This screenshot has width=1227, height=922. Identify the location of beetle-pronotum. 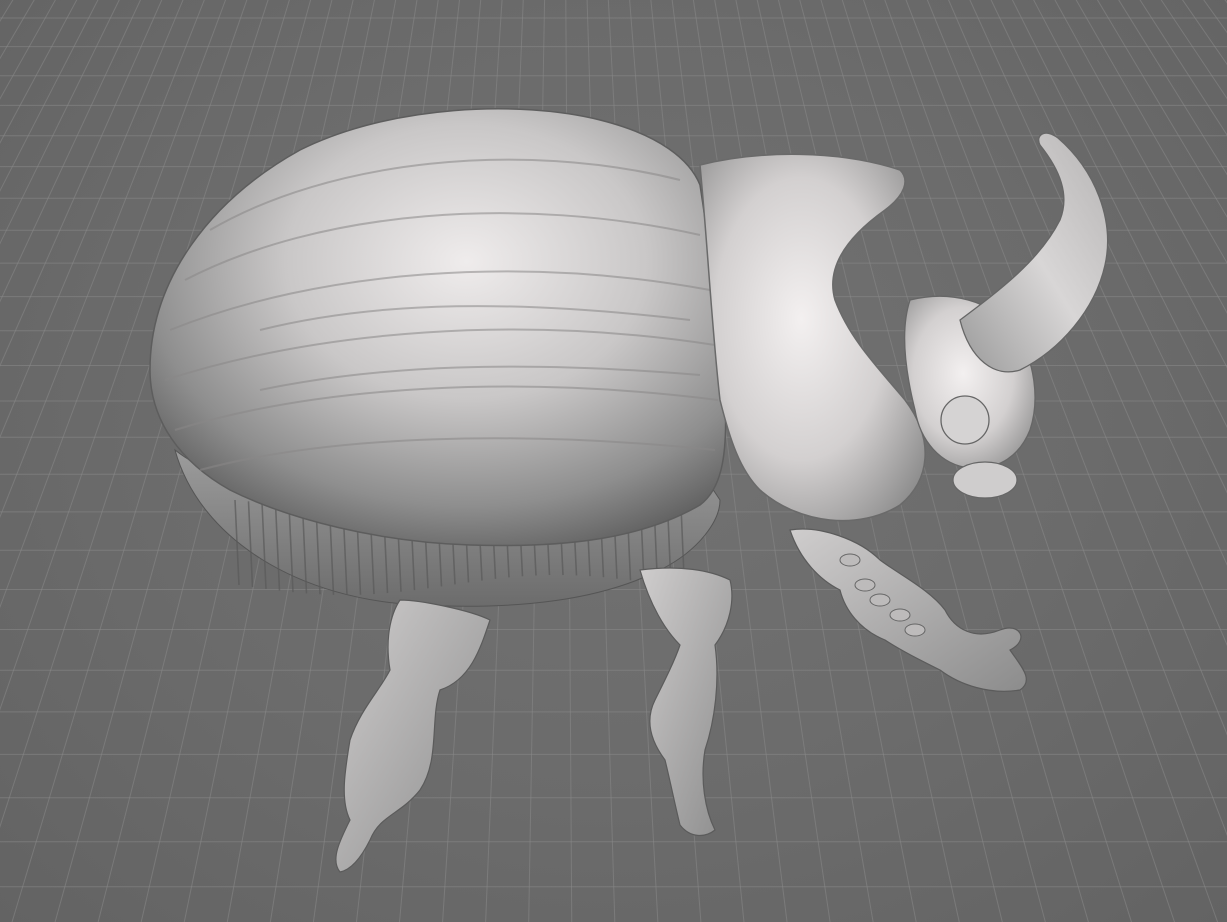
(812, 337).